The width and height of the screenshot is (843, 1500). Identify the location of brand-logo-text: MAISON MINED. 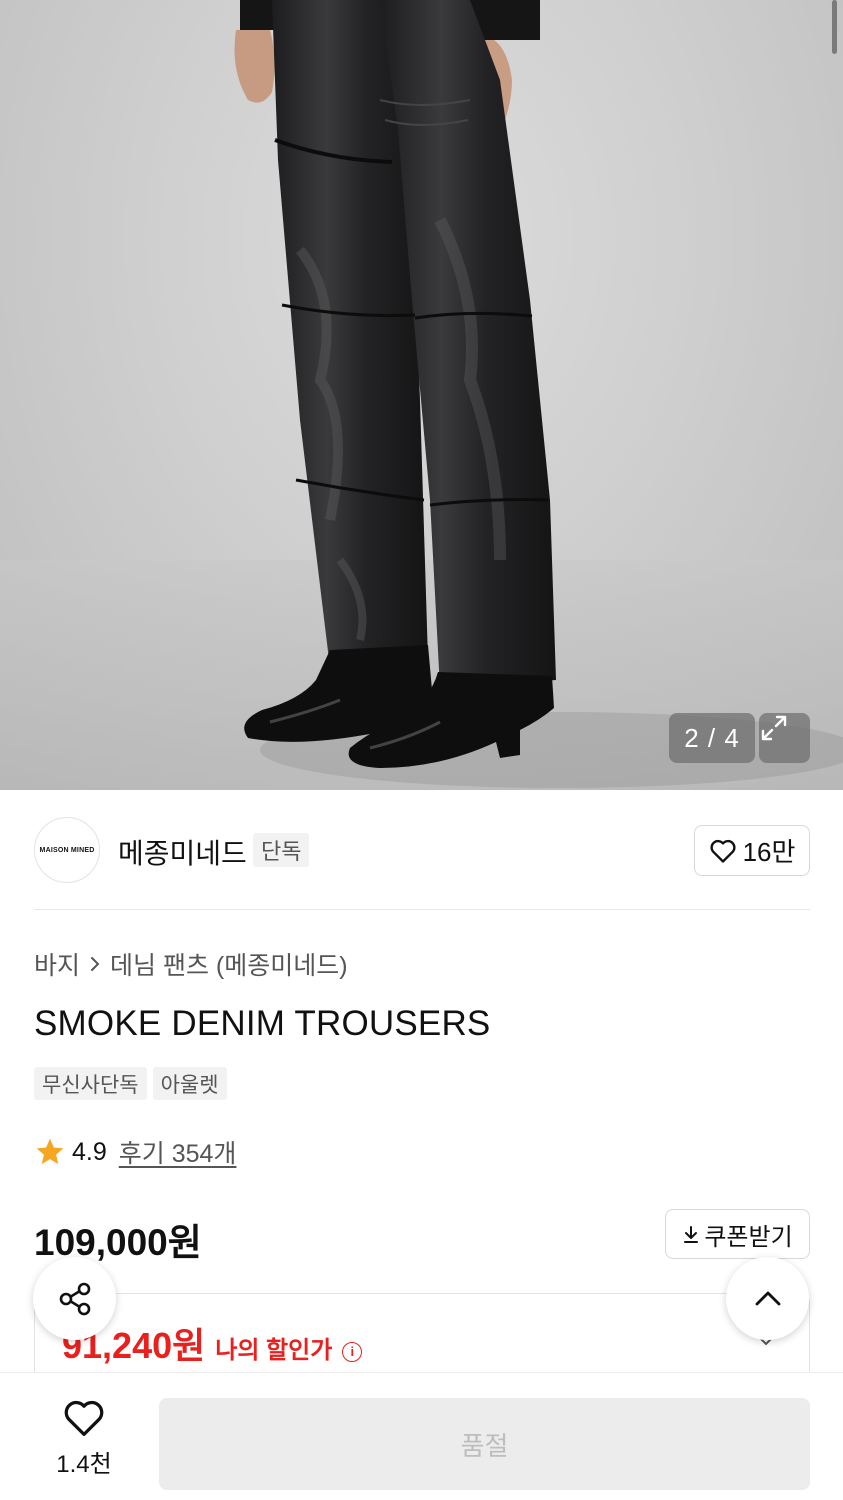
(67, 850).